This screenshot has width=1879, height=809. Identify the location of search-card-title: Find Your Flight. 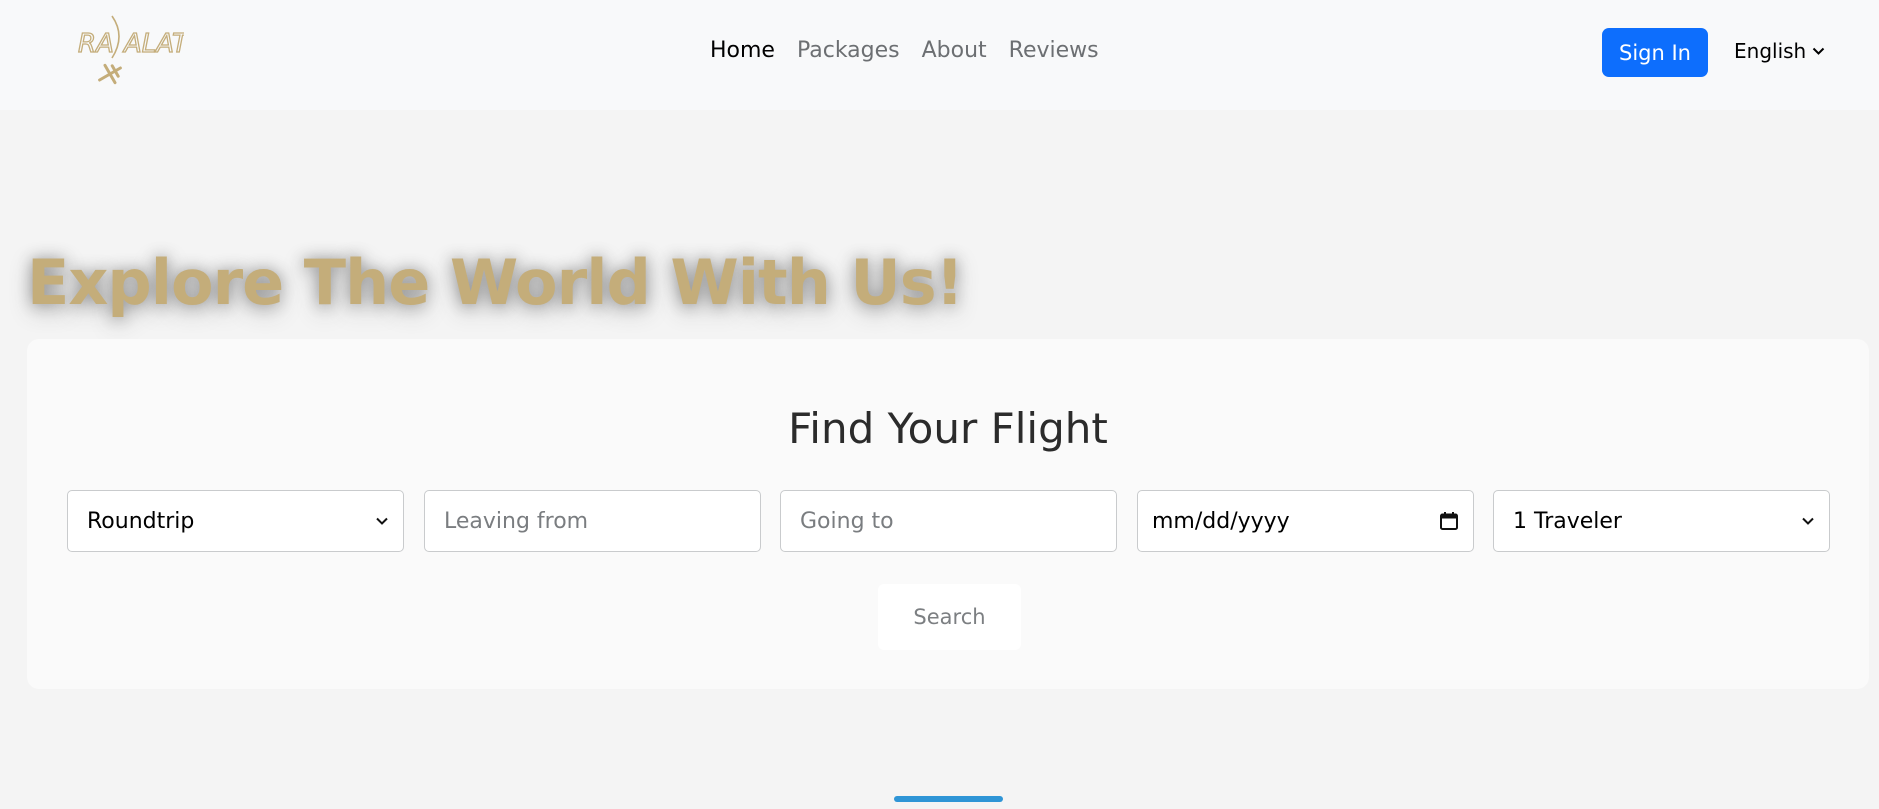
(948, 428).